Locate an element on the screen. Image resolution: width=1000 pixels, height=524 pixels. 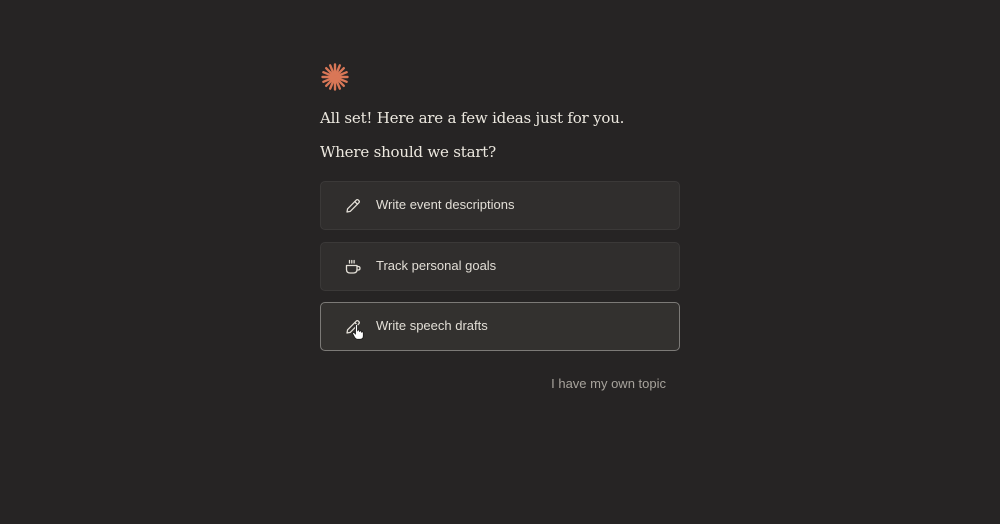
option-label: Write speech drafts is located at coordinates (432, 325).